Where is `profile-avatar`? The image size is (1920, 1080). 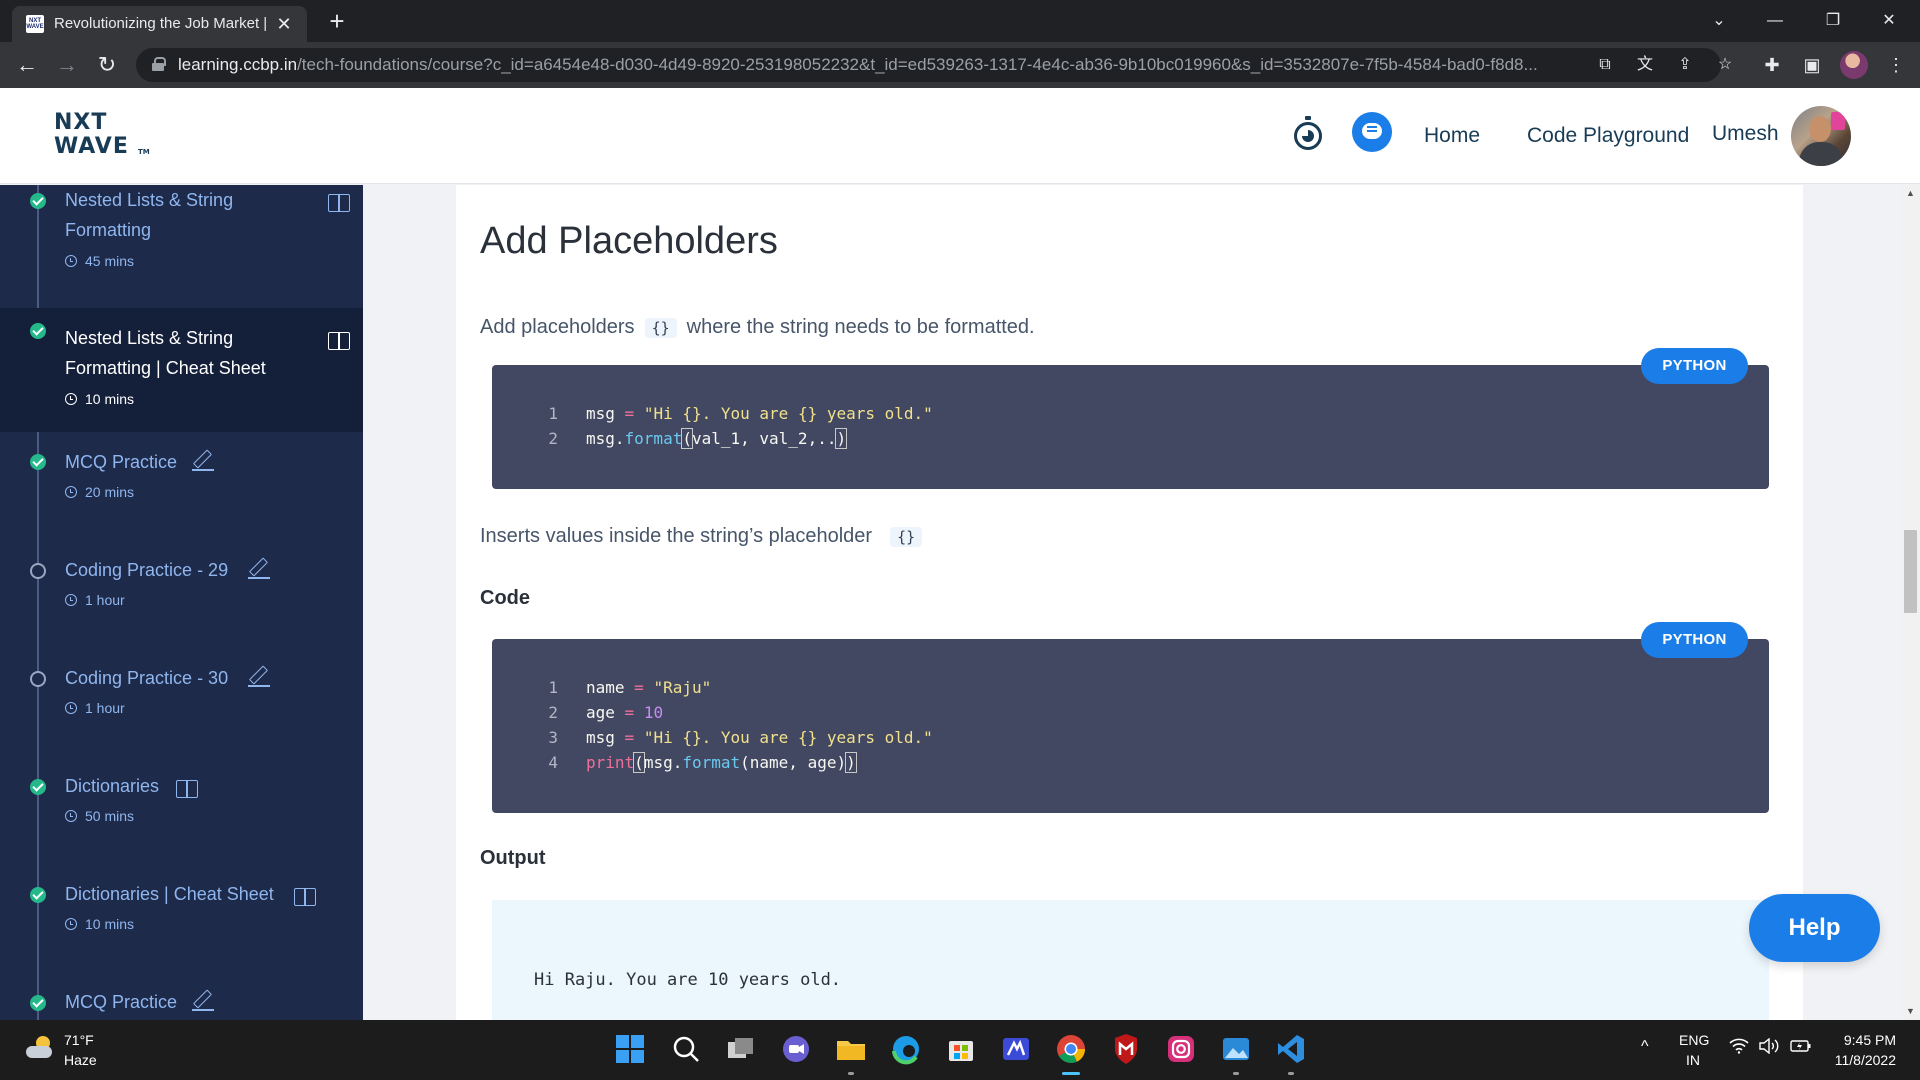 profile-avatar is located at coordinates (1854, 65).